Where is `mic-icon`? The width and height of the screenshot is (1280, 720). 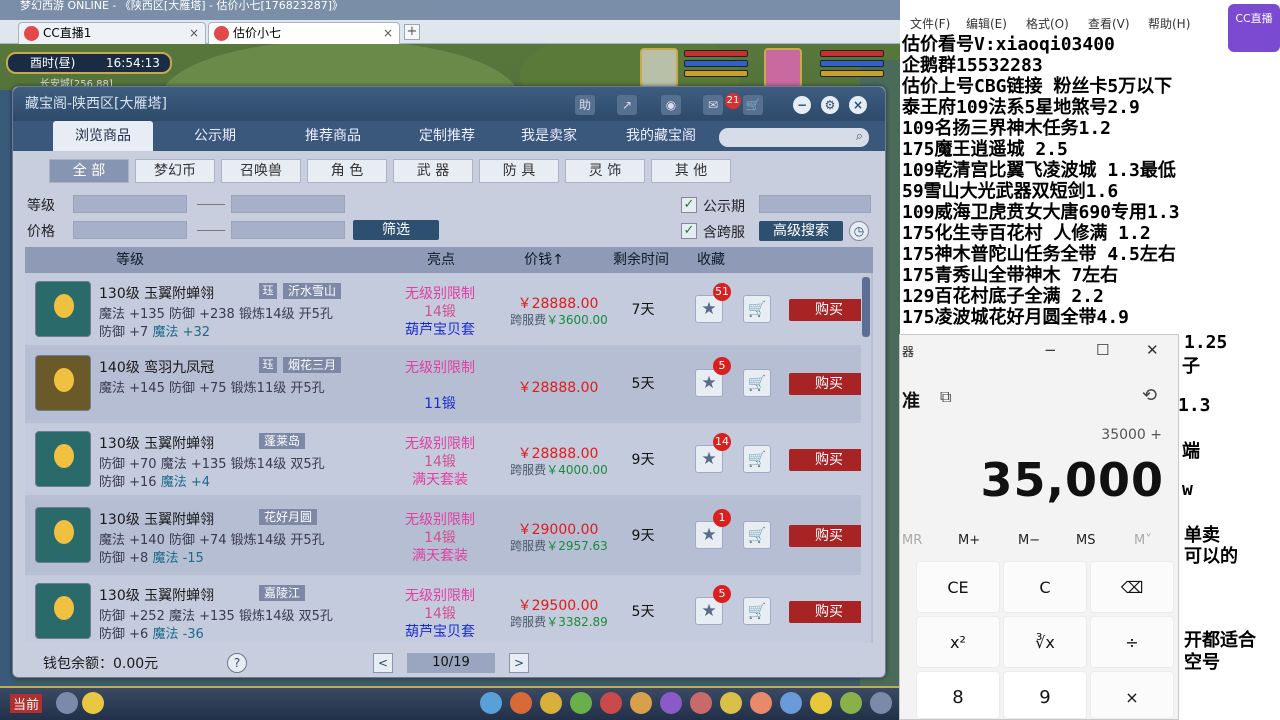 mic-icon is located at coordinates (67, 703).